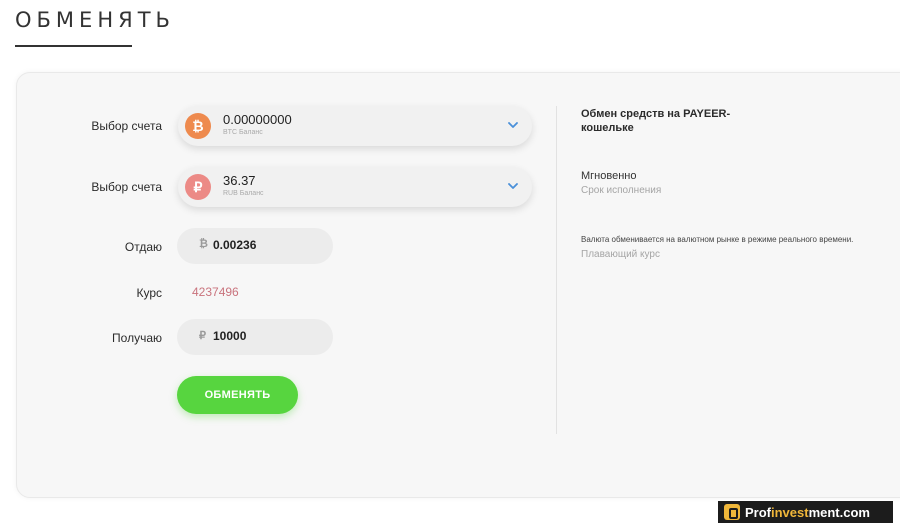  Describe the element at coordinates (235, 245) in the screenshot. I see `give-amount-value: 0.00236` at that location.